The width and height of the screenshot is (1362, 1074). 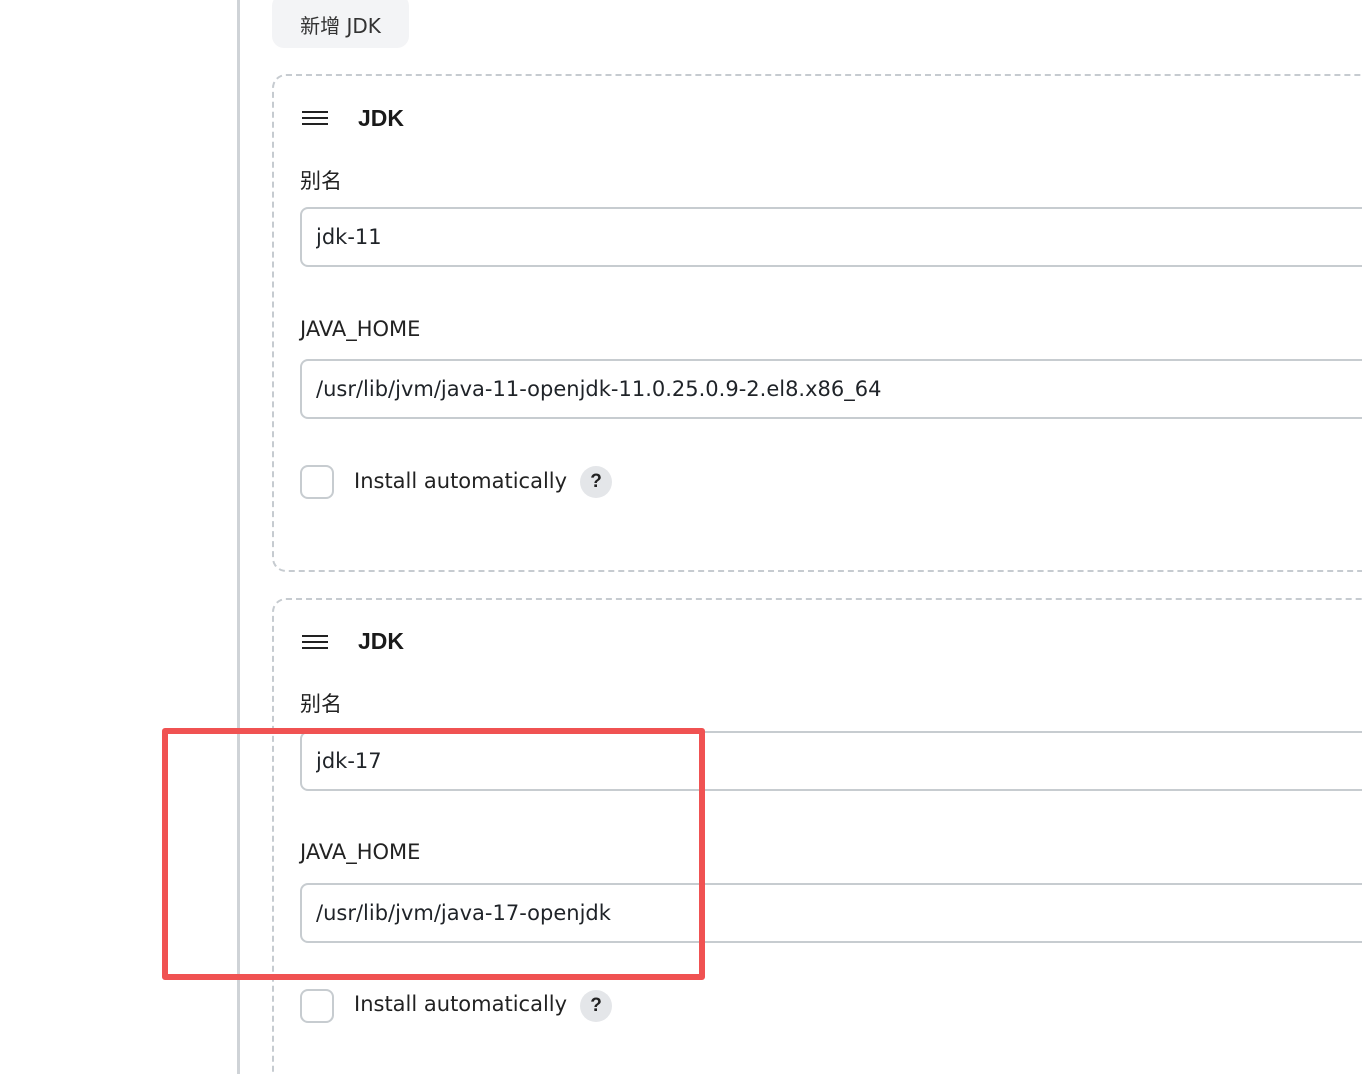 What do you see at coordinates (238, 537) in the screenshot?
I see `section-divider` at bounding box center [238, 537].